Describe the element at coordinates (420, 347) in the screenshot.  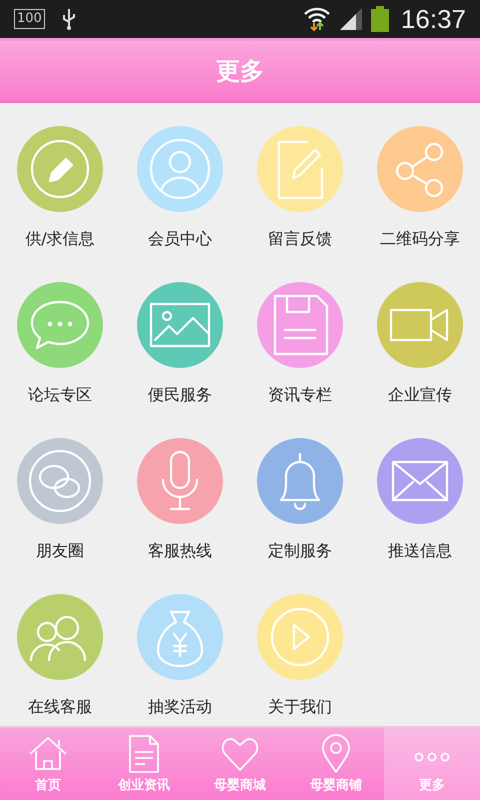
I see `menu-tile: 企业宣传` at that location.